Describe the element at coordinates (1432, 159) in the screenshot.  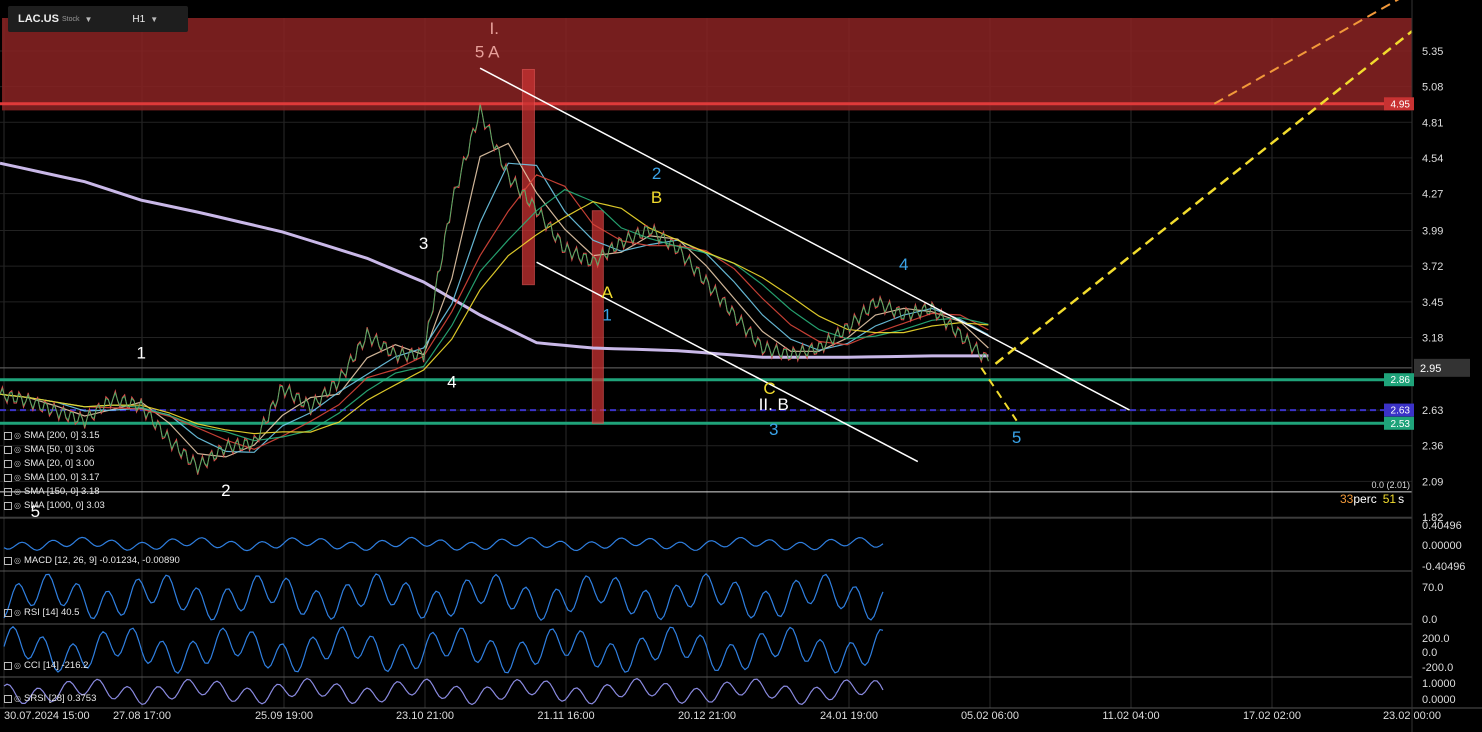
I see `y-tick-label: 4.54` at that location.